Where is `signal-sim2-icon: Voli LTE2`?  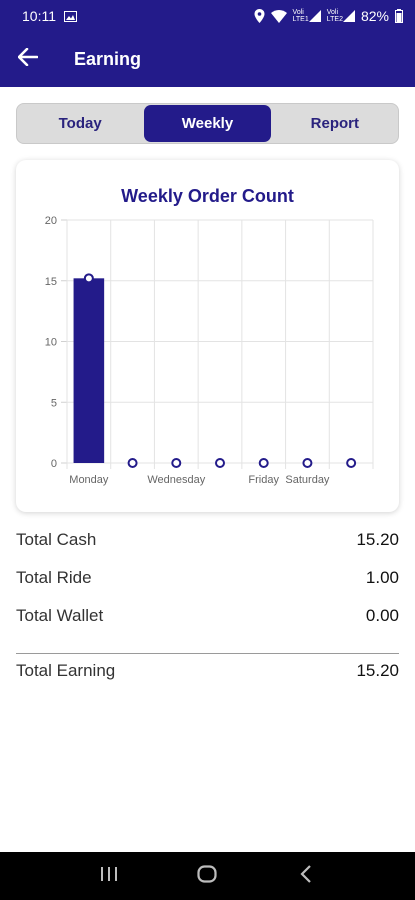 signal-sim2-icon: Voli LTE2 is located at coordinates (341, 16).